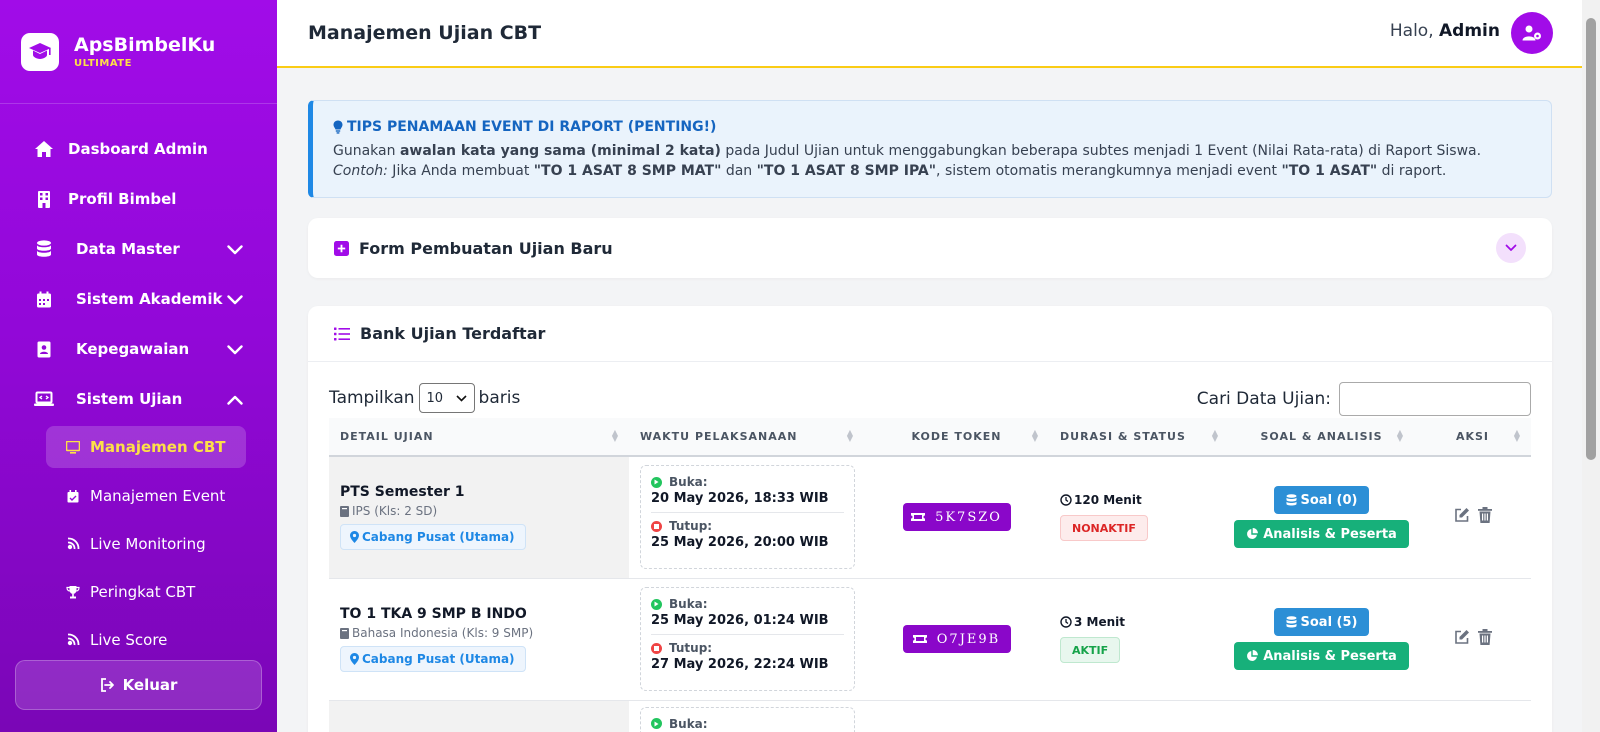  I want to click on home-icon, so click(44, 149).